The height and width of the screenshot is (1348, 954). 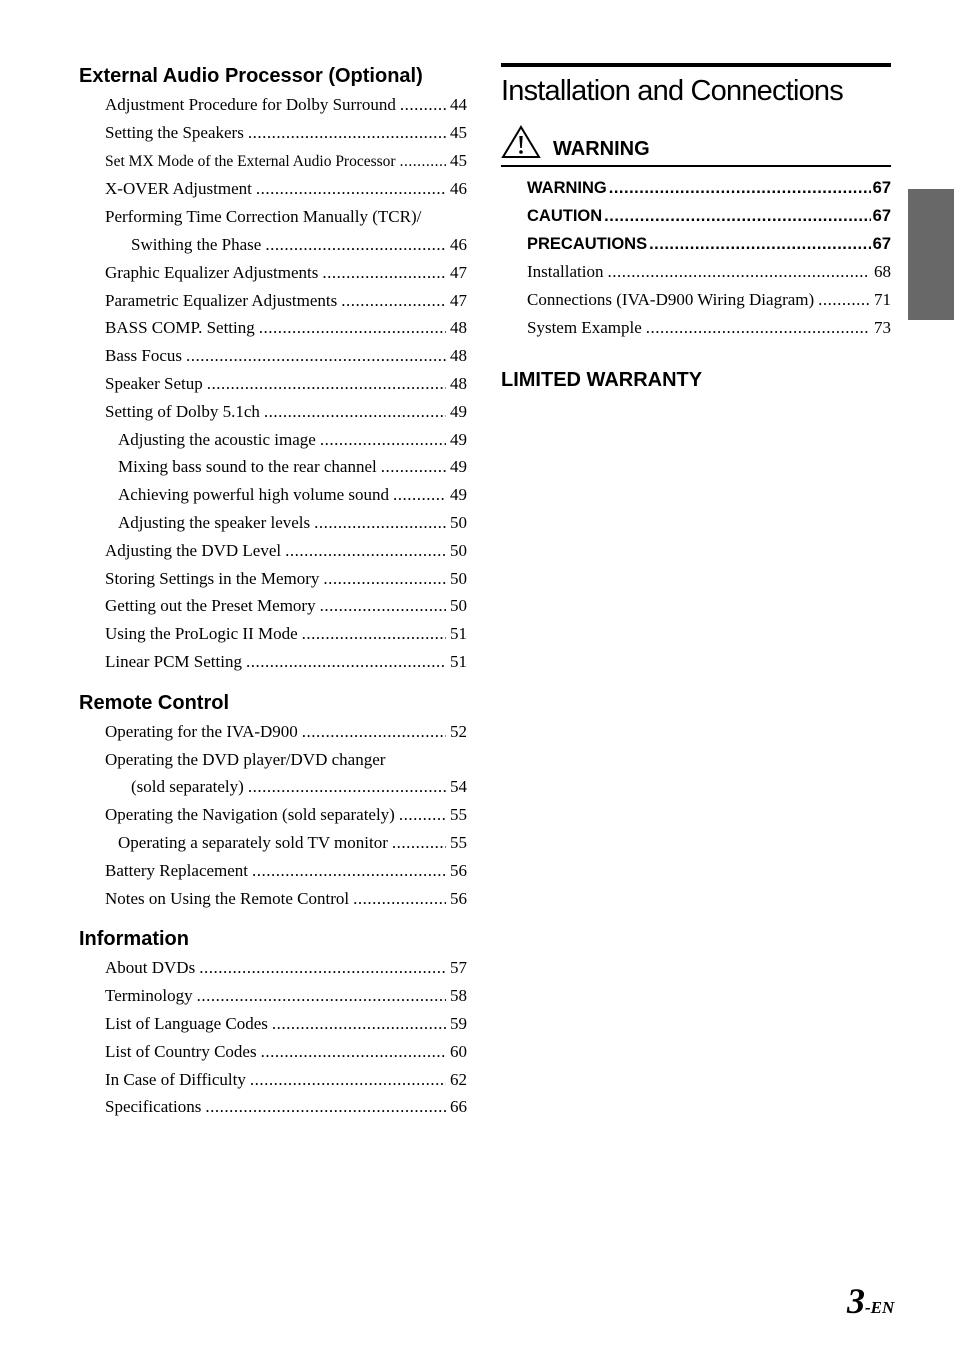 What do you see at coordinates (273, 843) in the screenshot?
I see `toc-subentry: Operating a separately sold TV monitor 55` at bounding box center [273, 843].